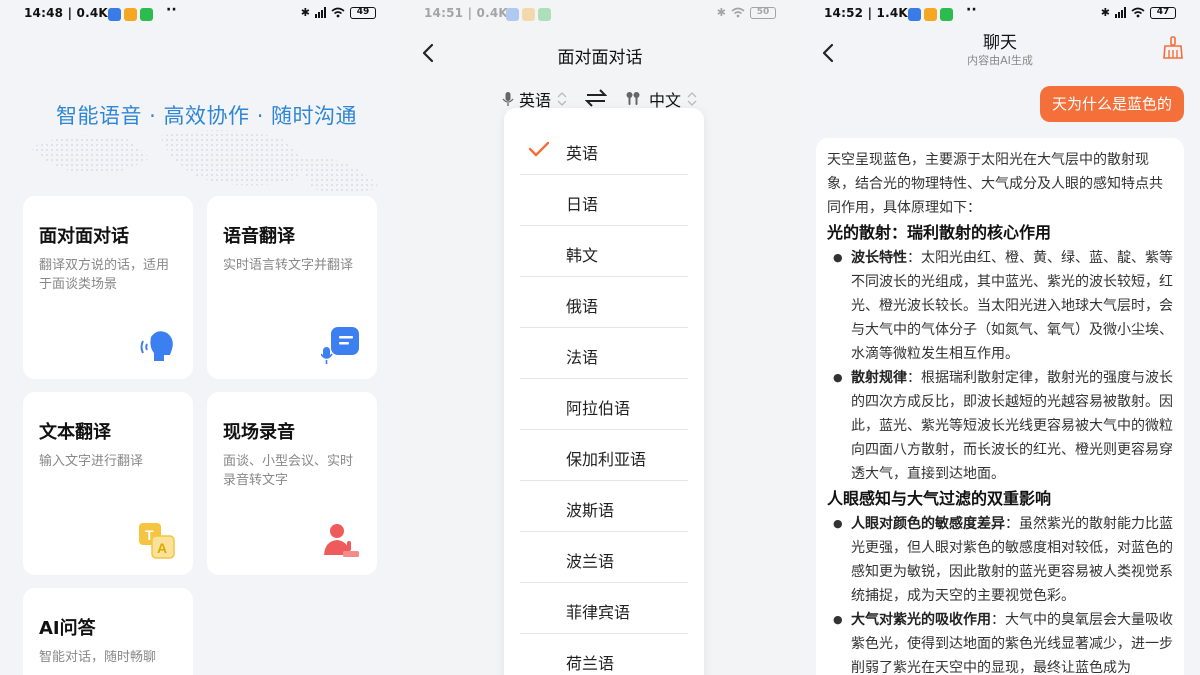 The width and height of the screenshot is (1200, 675). I want to click on language-option-label: 日语, so click(582, 204).